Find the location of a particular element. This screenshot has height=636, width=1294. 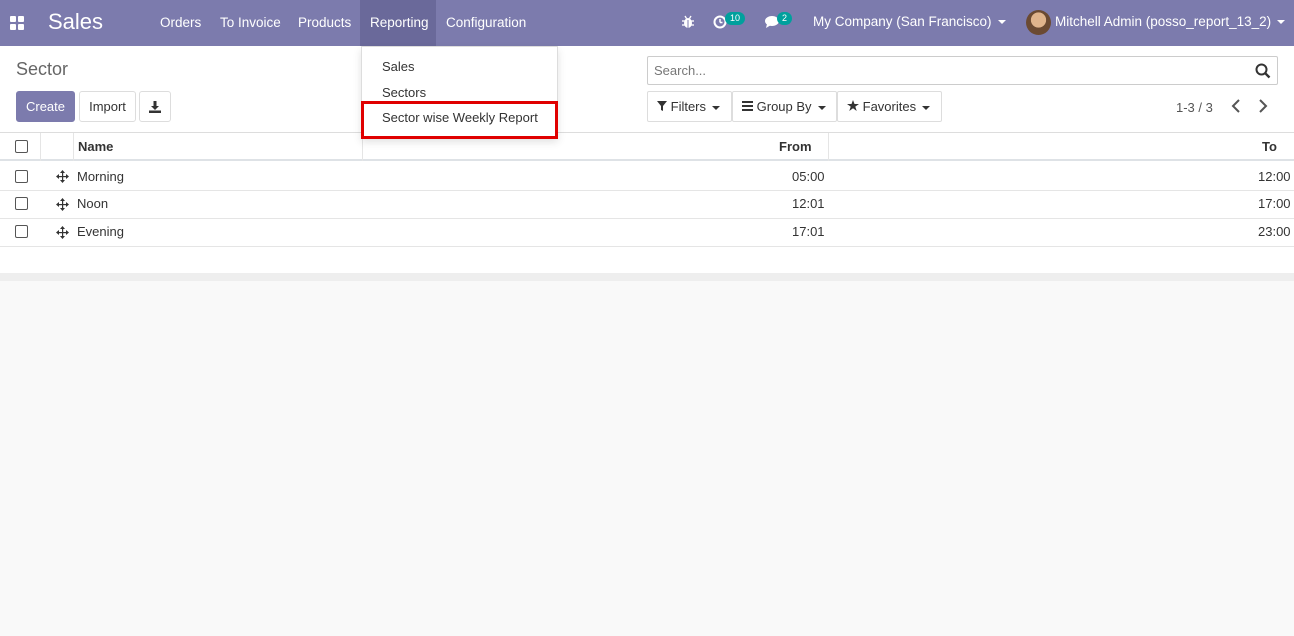

cell-from: 17:01 is located at coordinates (808, 231).